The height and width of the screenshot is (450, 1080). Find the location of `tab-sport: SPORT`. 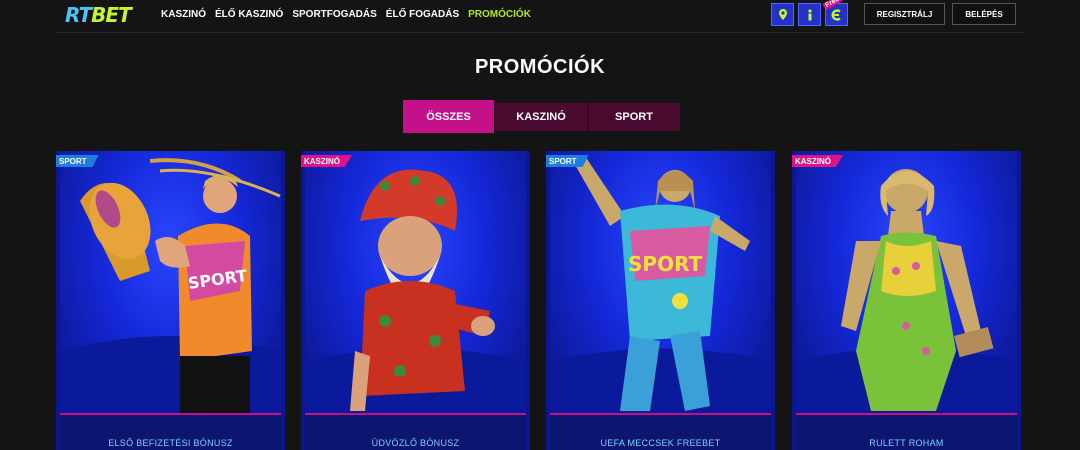

tab-sport: SPORT is located at coordinates (633, 117).